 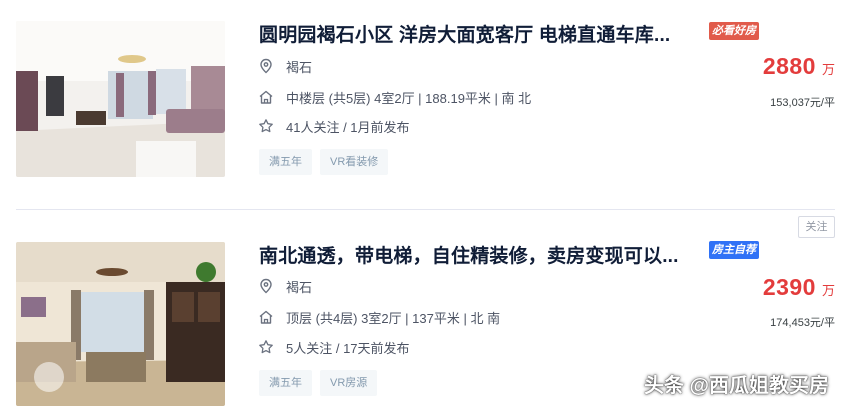 What do you see at coordinates (49, 377) in the screenshot?
I see `vr-icon` at bounding box center [49, 377].